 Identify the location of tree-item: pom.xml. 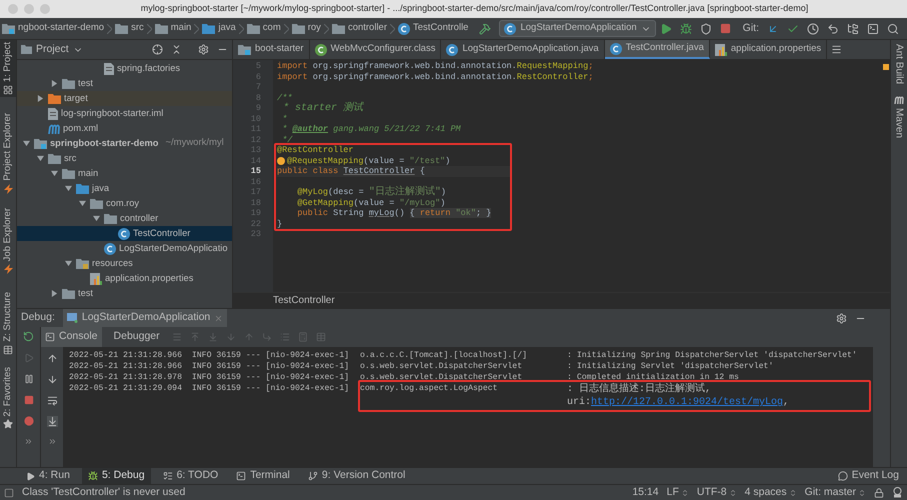
(124, 128).